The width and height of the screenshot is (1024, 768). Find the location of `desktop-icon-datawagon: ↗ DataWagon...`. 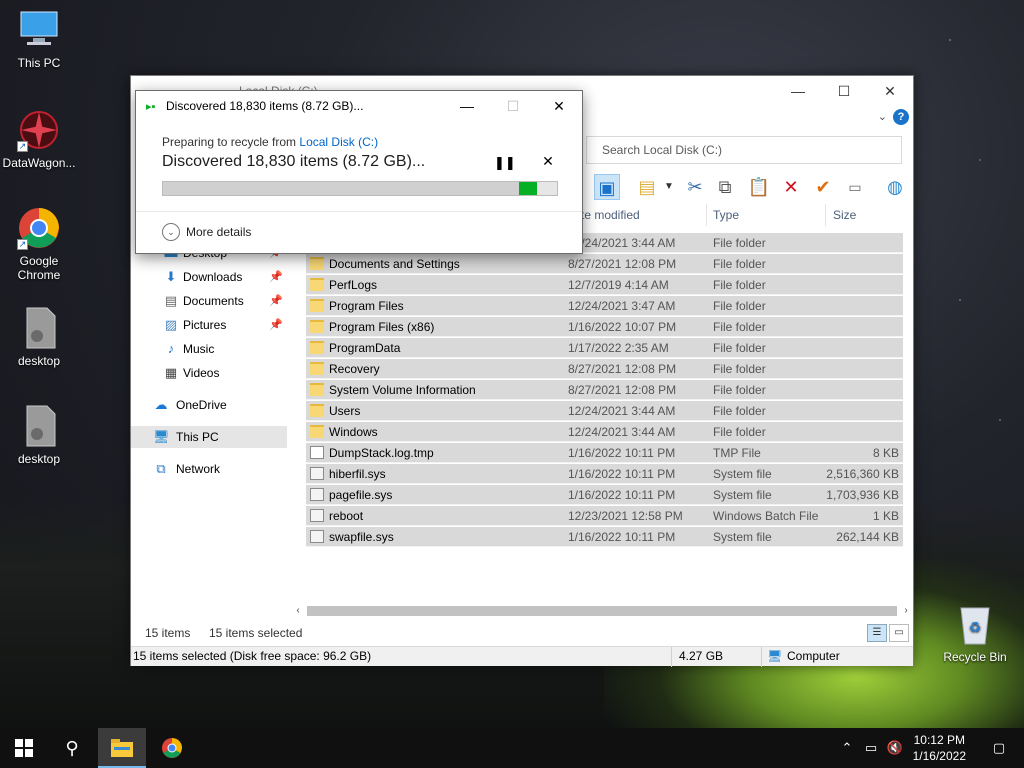

desktop-icon-datawagon: ↗ DataWagon... is located at coordinates (39, 139).